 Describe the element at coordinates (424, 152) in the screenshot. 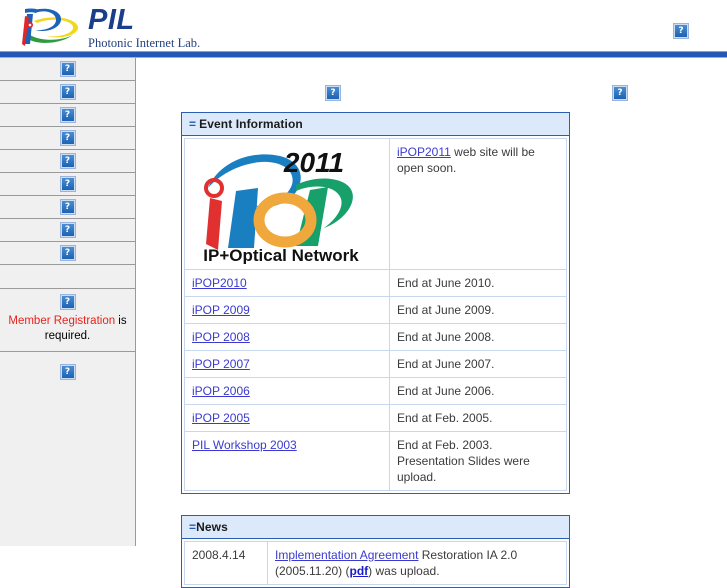

I see `link-ipop2011: iPOP2011` at that location.